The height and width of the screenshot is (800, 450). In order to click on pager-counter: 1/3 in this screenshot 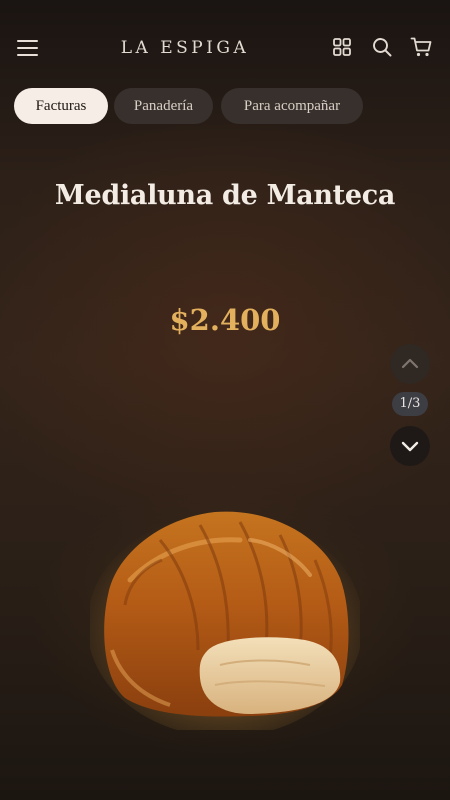, I will do `click(410, 404)`.